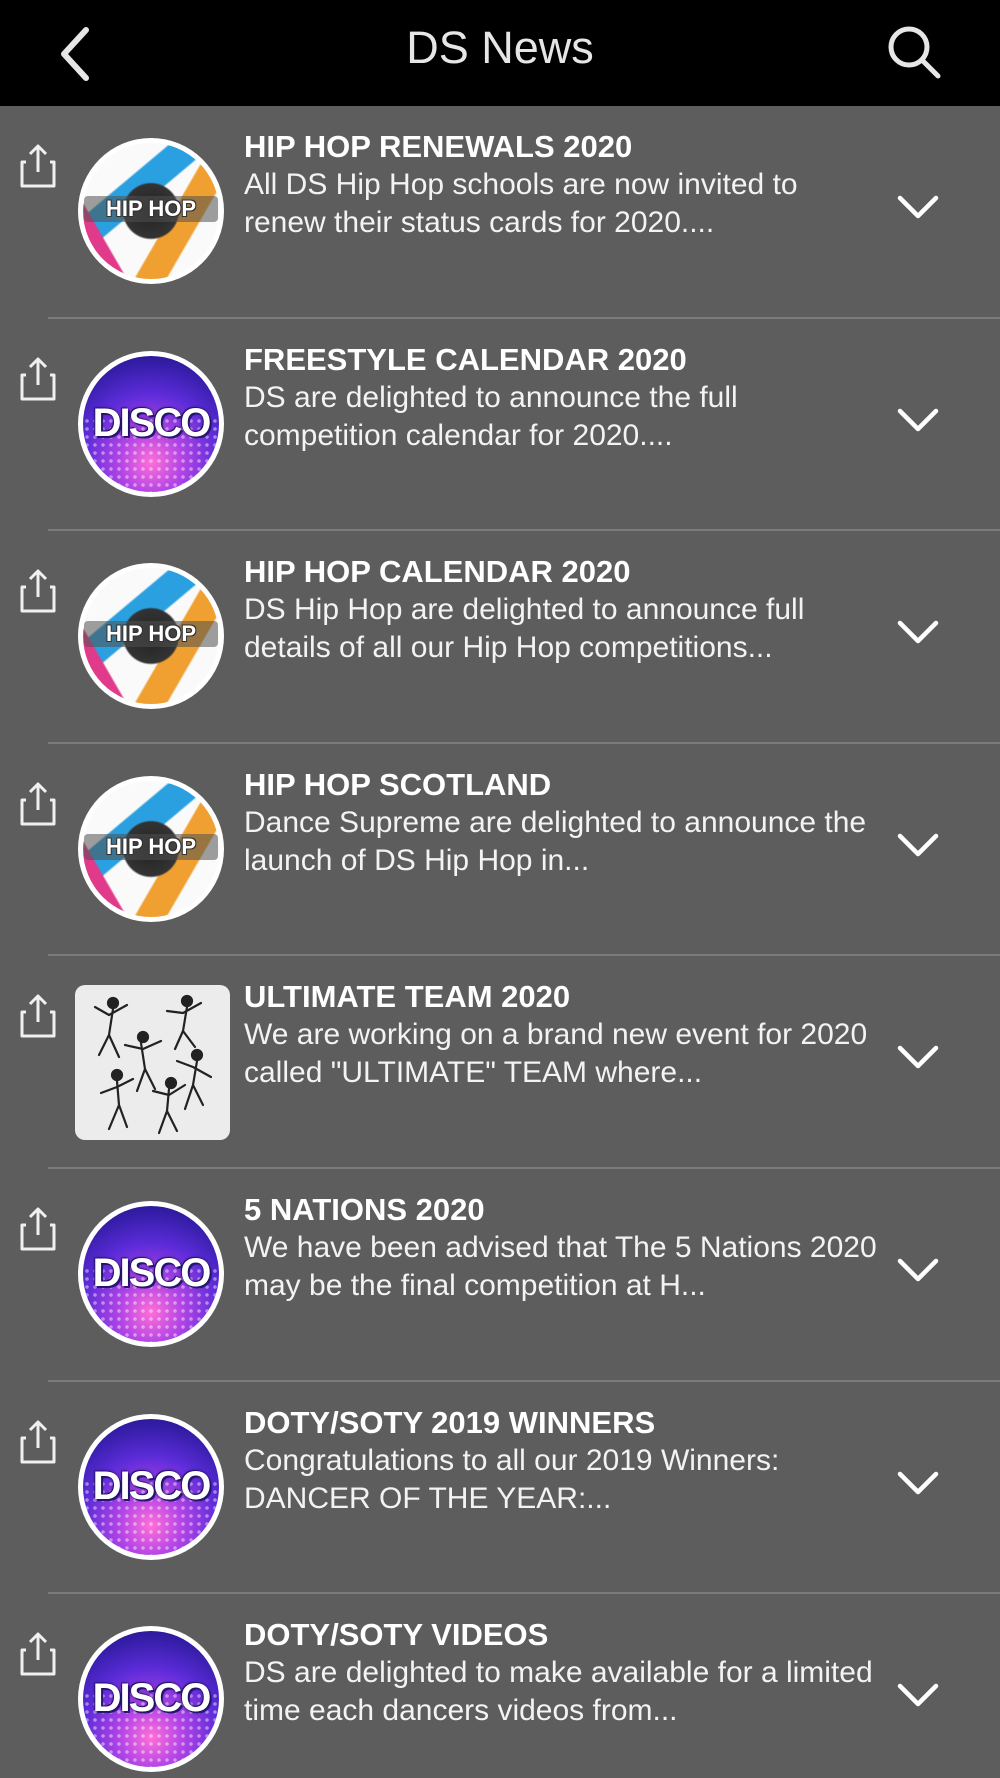 This screenshot has height=1778, width=1000. I want to click on news-title: HIP HOP CALENDAR 2020, so click(437, 572).